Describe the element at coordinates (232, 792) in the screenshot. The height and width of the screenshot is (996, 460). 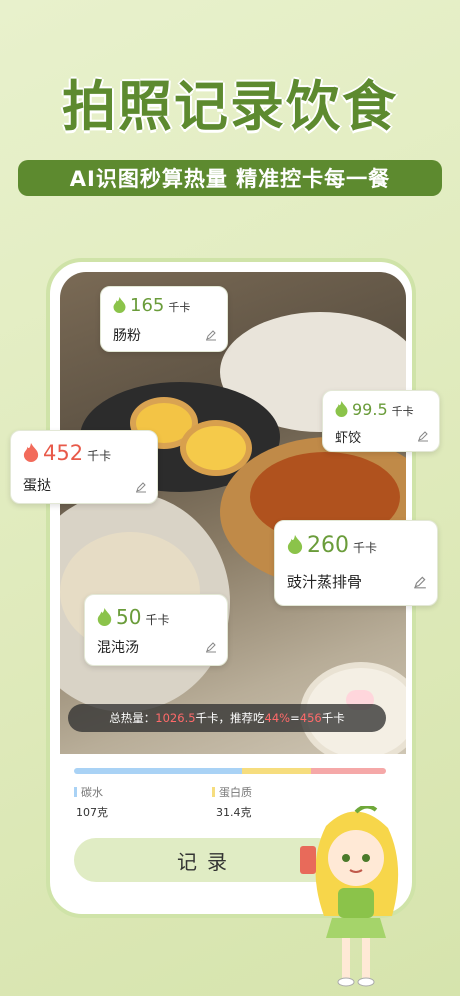
I see `macro-label-protein: 蛋白质` at that location.